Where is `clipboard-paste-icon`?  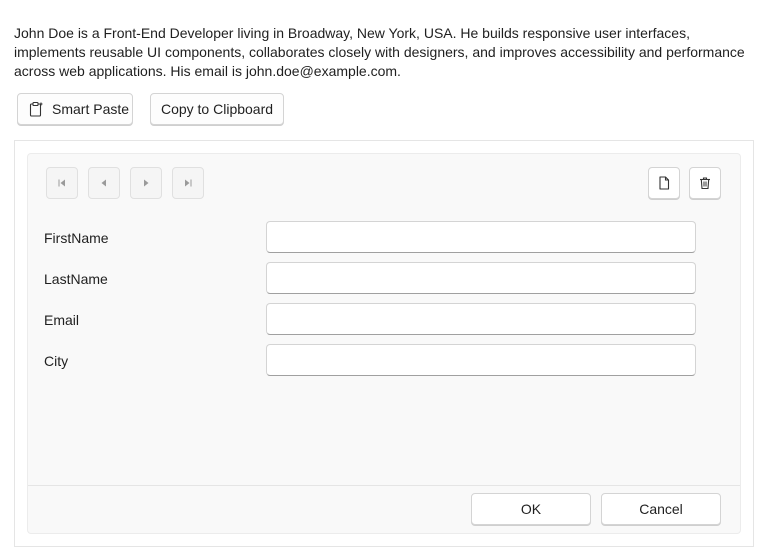
clipboard-paste-icon is located at coordinates (36, 109).